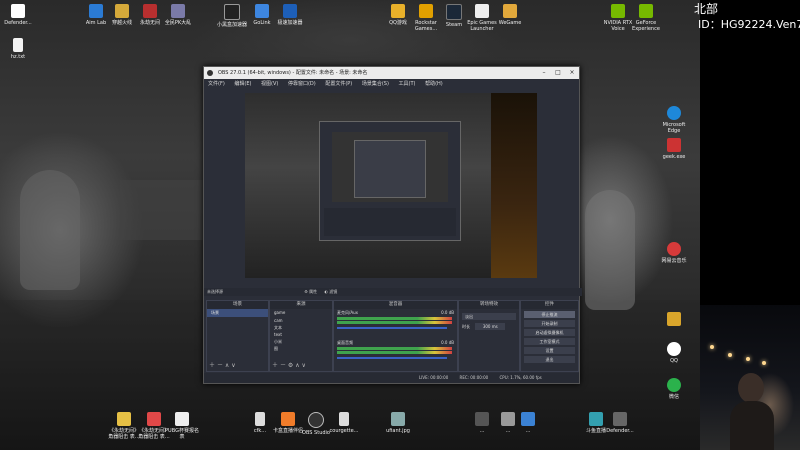 The image size is (800, 450). I want to click on filters-button: 滤镜, so click(333, 291).